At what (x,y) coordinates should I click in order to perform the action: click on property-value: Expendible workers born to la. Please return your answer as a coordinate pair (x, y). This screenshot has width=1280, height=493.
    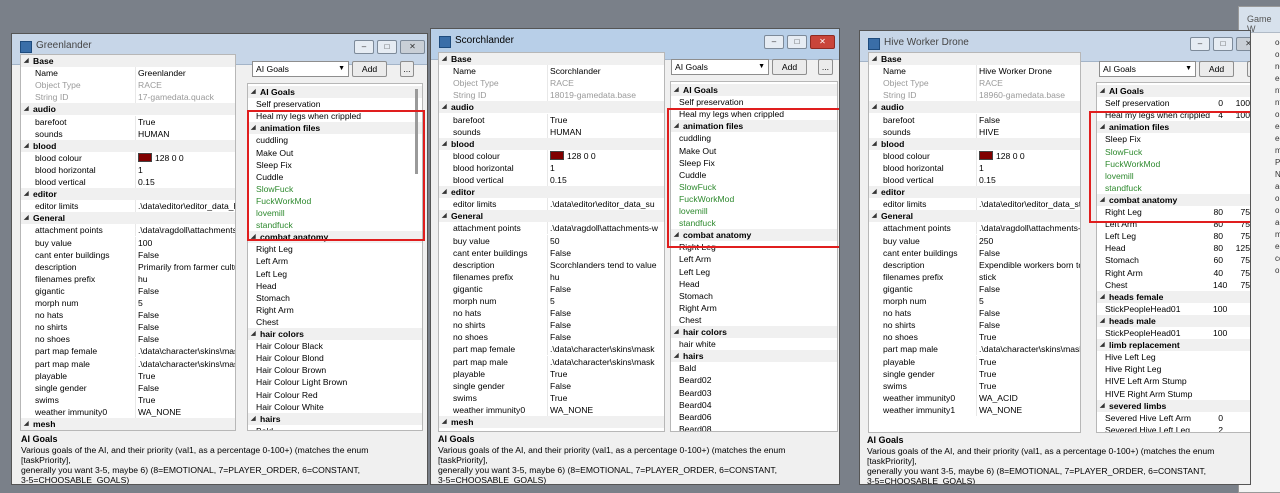
    Looking at the image, I should click on (1028, 264).